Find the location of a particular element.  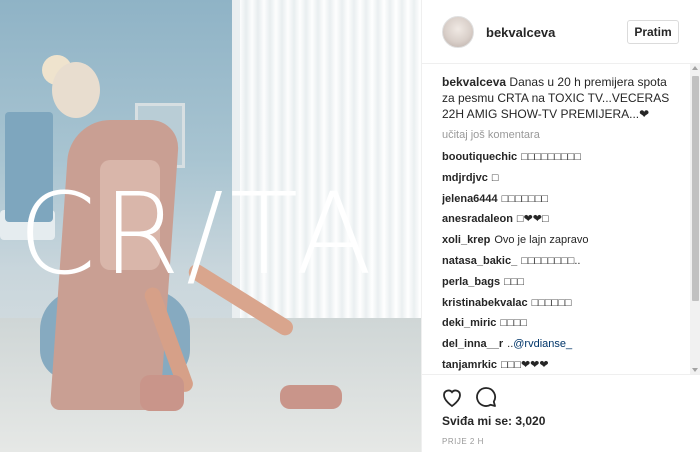

comment-mention-link: @rvdianse_ is located at coordinates (542, 344).